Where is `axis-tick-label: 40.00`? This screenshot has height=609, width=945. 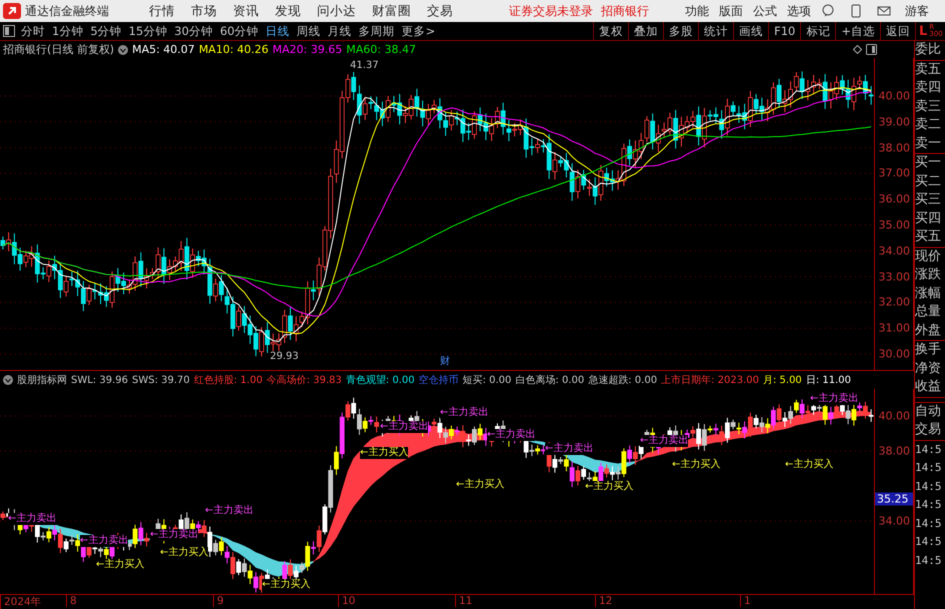
axis-tick-label: 40.00 is located at coordinates (894, 96).